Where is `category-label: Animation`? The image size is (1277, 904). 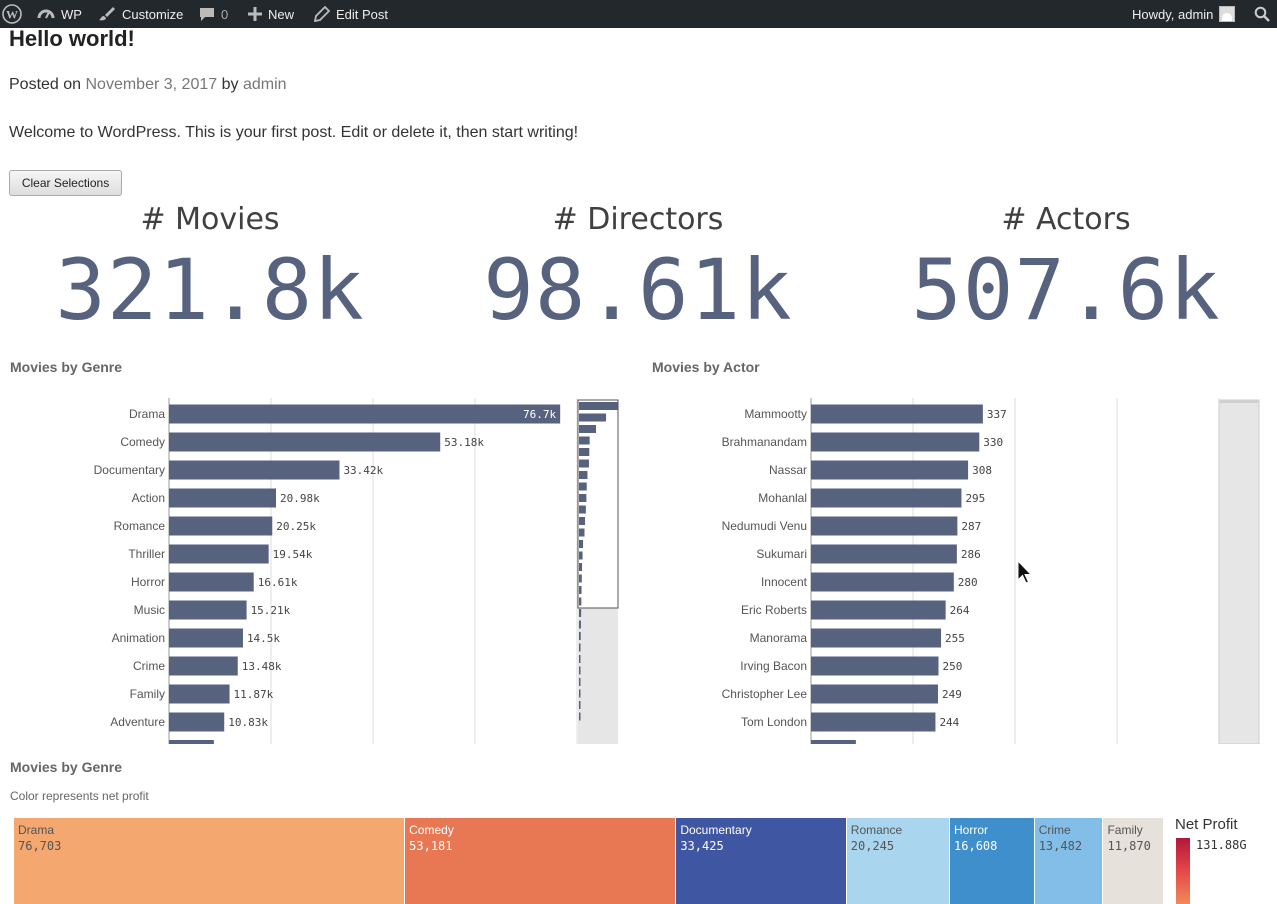 category-label: Animation is located at coordinates (138, 638).